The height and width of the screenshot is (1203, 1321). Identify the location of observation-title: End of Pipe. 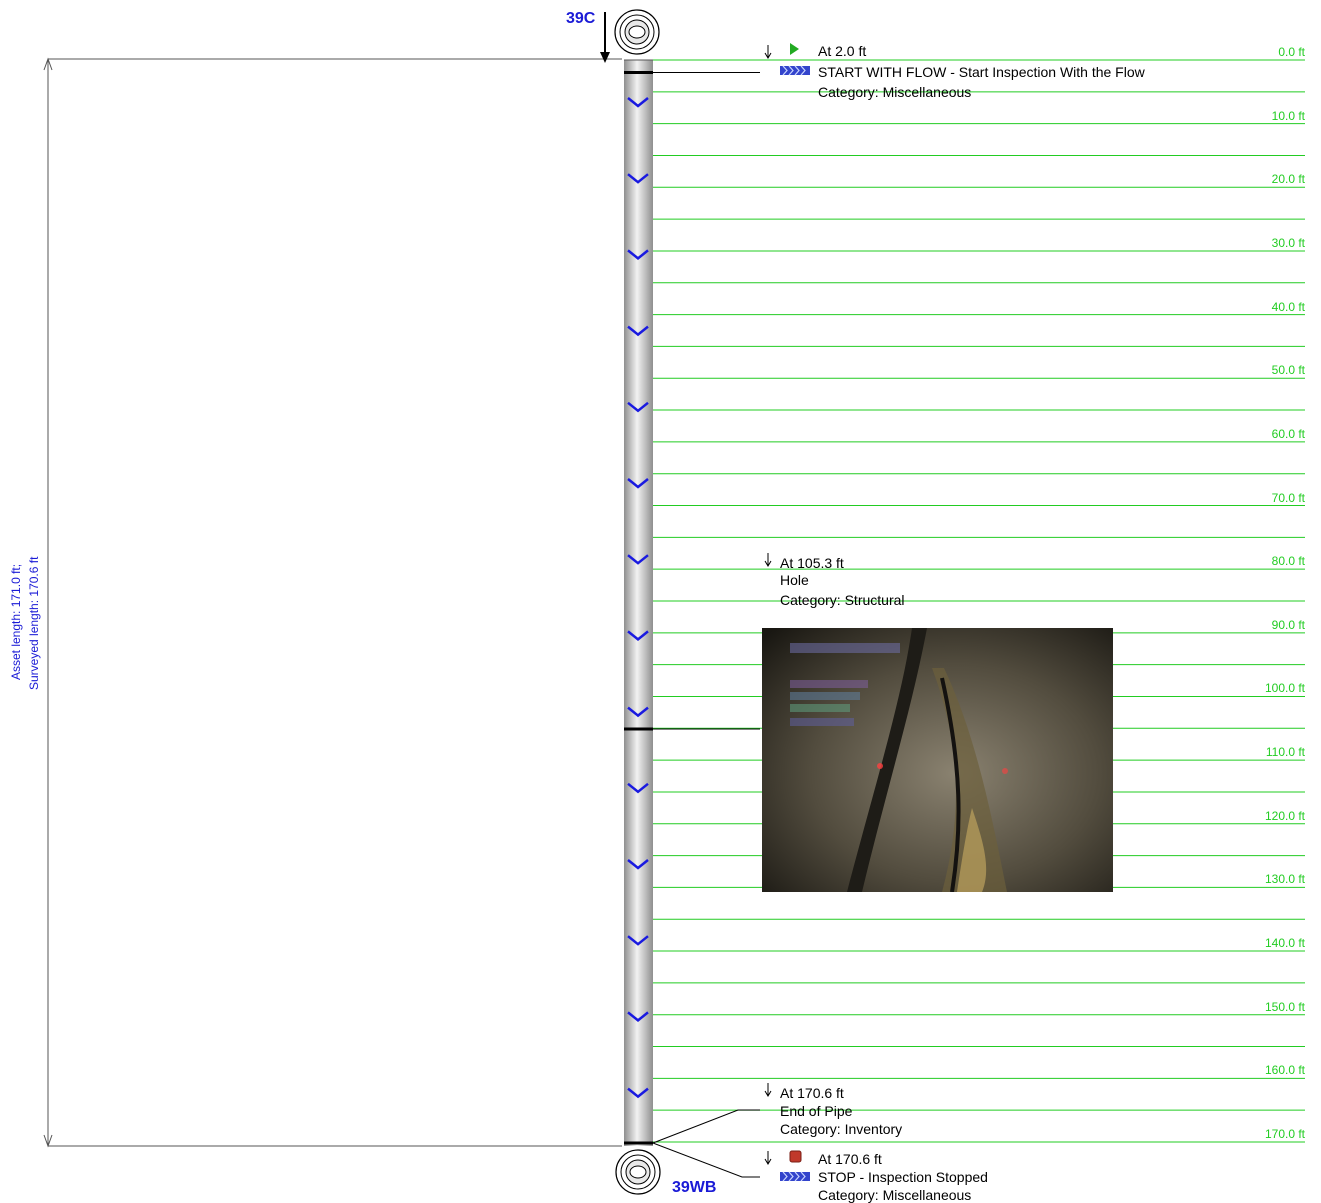
(816, 1111).